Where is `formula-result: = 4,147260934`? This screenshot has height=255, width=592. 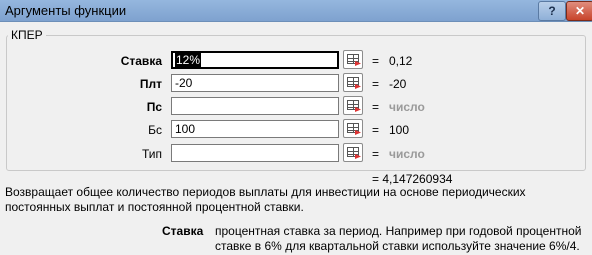
formula-result: = 4,147260934 is located at coordinates (412, 179).